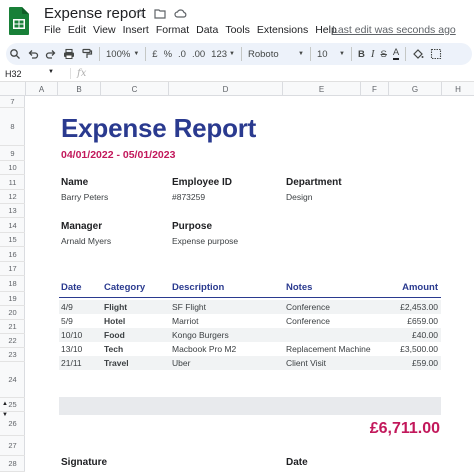 The image size is (474, 472). I want to click on menu-edit: Edit, so click(77, 30).